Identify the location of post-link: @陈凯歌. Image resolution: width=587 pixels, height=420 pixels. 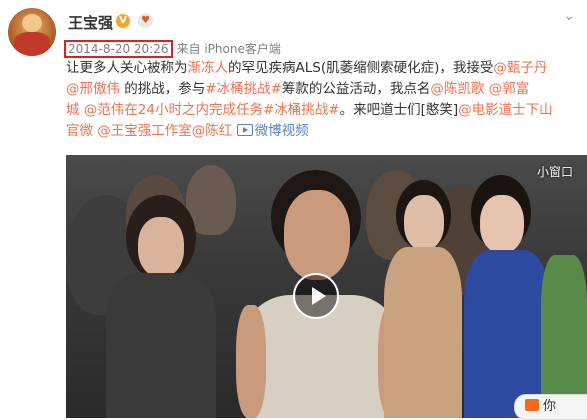
(457, 89).